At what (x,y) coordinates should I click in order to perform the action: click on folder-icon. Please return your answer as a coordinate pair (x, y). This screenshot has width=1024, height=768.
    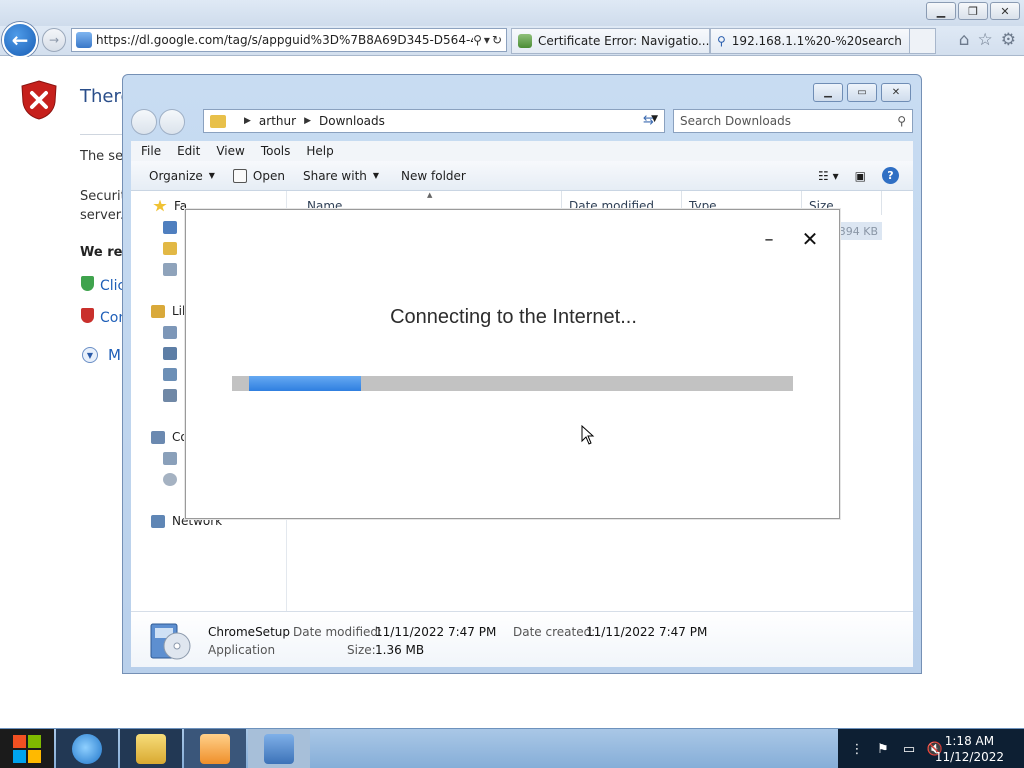
    Looking at the image, I should click on (151, 749).